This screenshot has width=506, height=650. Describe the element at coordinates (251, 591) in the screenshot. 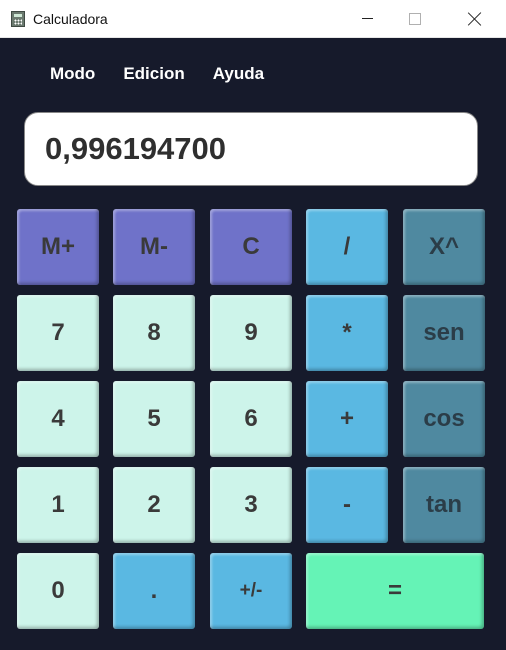

I see `sign-toggle-button: +/-` at that location.